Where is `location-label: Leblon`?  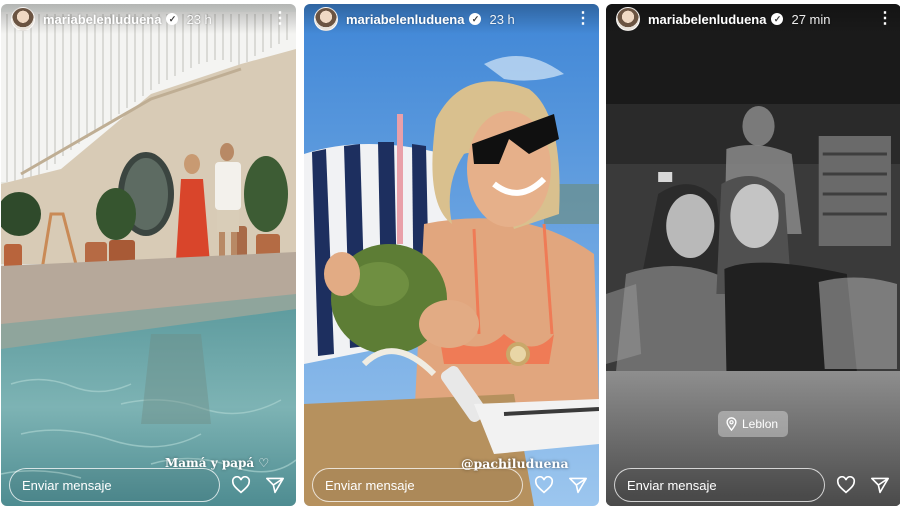
location-label: Leblon is located at coordinates (760, 424).